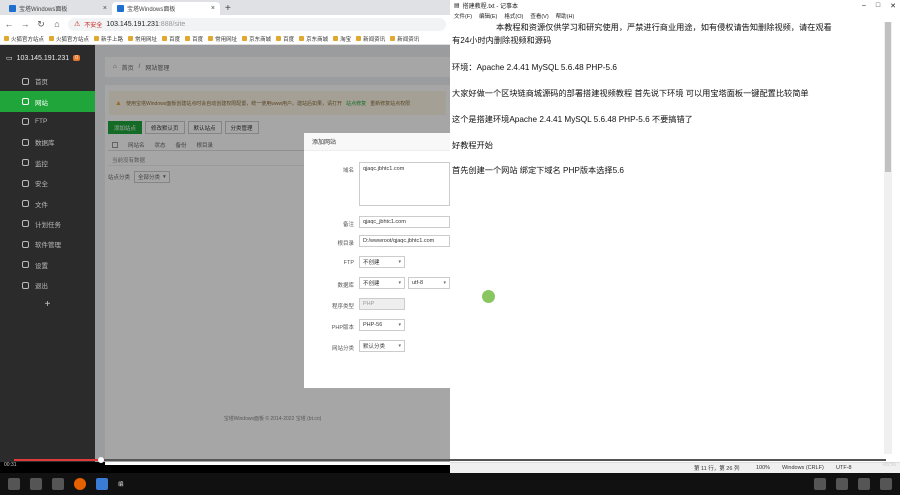 This screenshot has height=495, width=900. I want to click on scrollbar-thumb, so click(888, 97).